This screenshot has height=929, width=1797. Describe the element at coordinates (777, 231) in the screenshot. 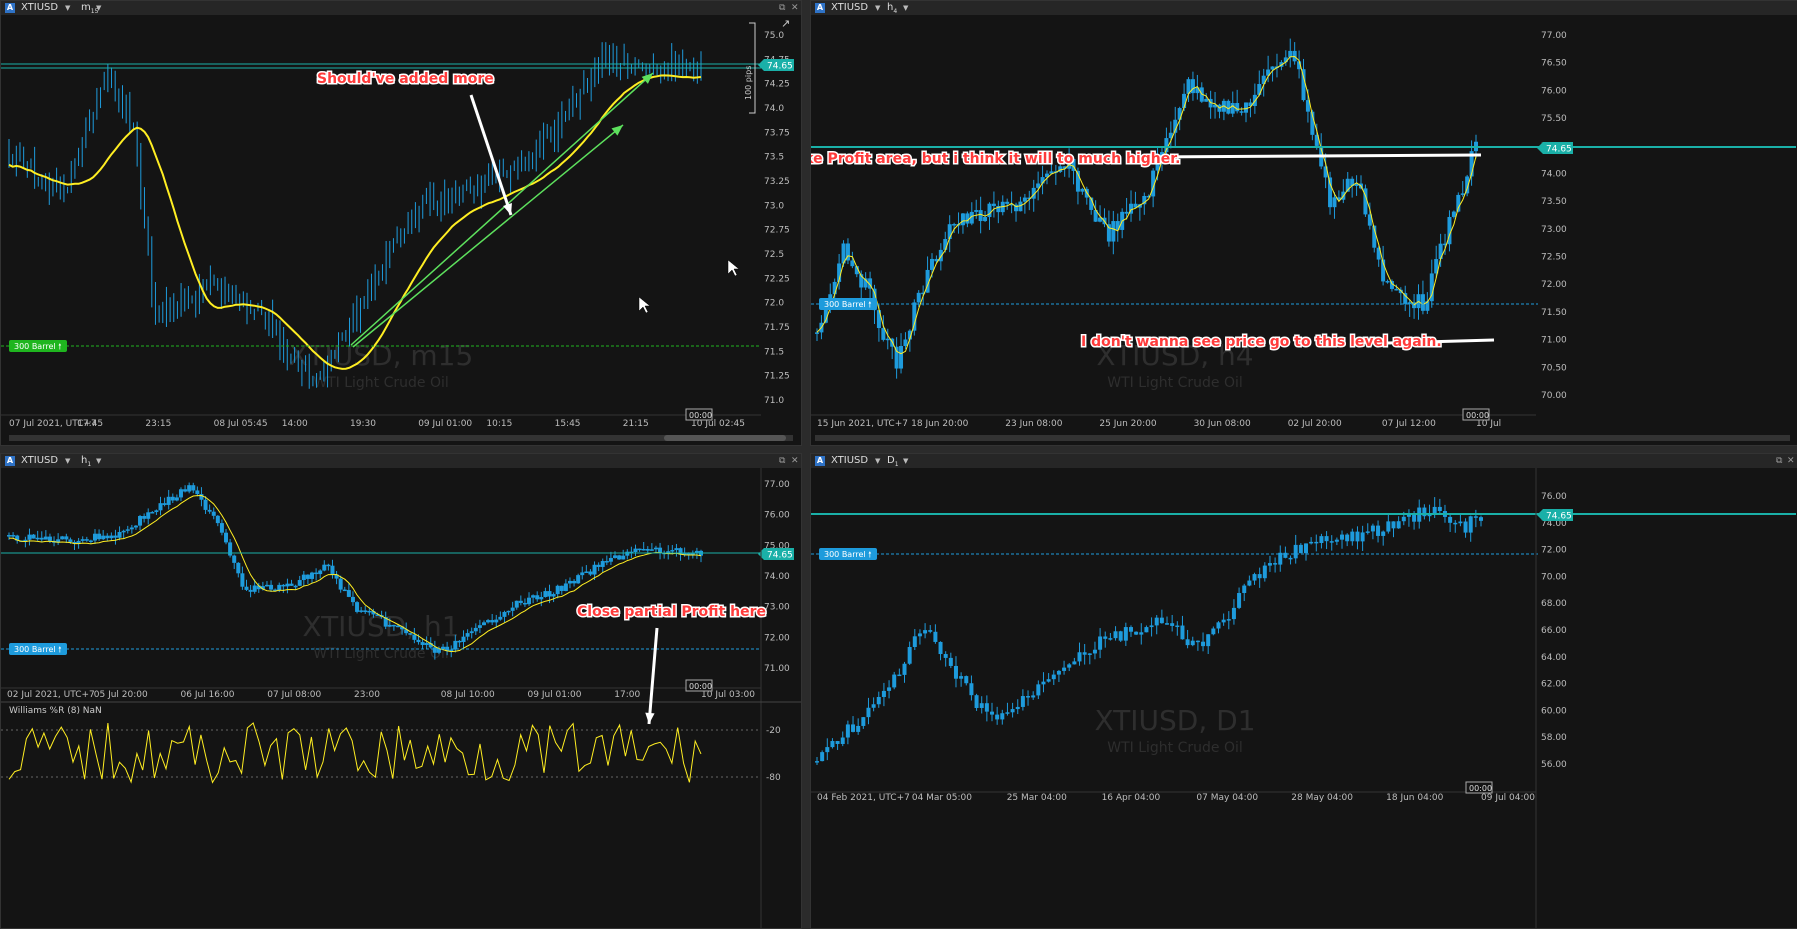

I see `y-tick-label: 72.75` at that location.